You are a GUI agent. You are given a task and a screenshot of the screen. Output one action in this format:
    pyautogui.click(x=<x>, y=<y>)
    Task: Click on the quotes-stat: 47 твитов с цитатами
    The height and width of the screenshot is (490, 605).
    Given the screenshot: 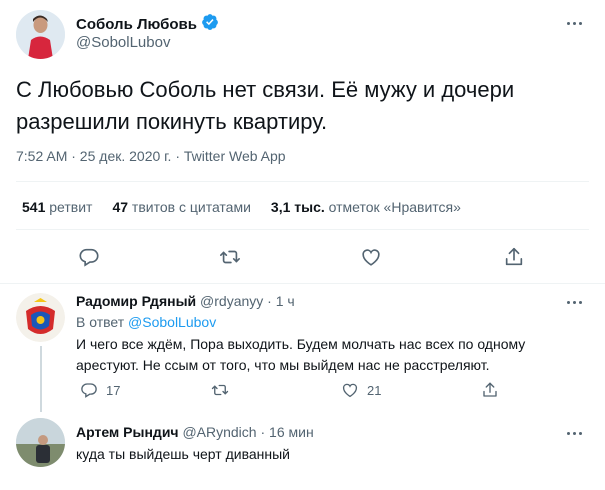 What is the action you would take?
    pyautogui.click(x=181, y=207)
    